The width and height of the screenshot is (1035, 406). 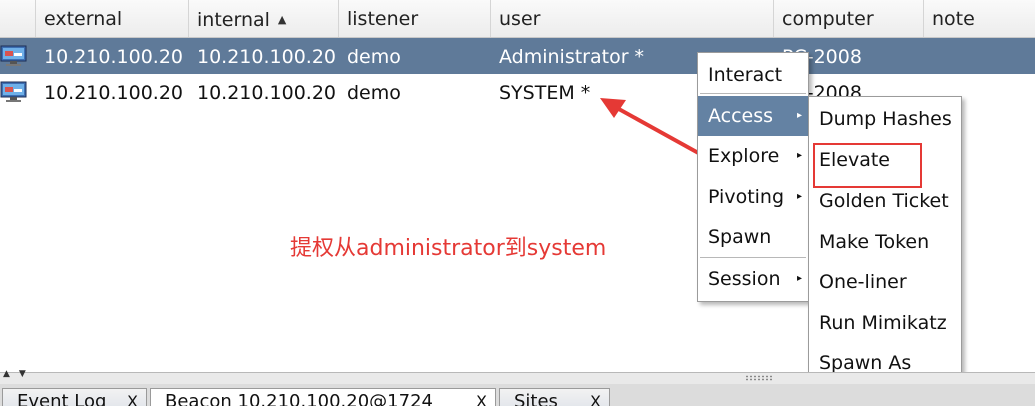 What do you see at coordinates (979, 18) in the screenshot?
I see `column-header-note: note` at bounding box center [979, 18].